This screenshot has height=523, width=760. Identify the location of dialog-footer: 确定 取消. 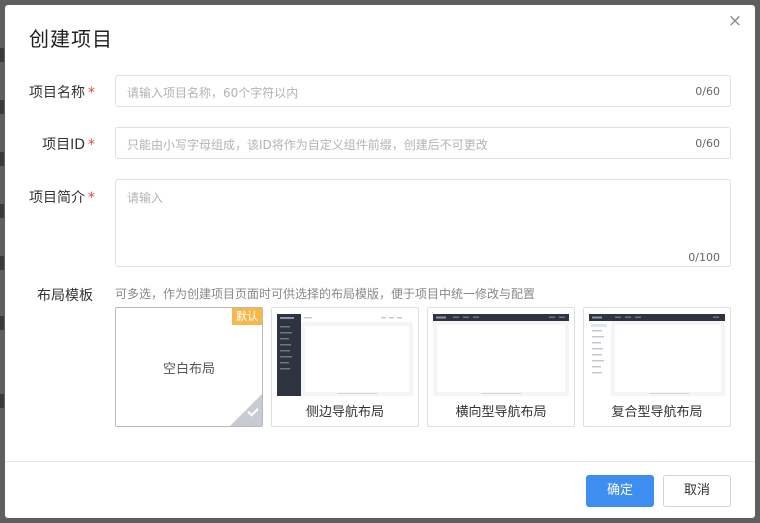
(380, 489).